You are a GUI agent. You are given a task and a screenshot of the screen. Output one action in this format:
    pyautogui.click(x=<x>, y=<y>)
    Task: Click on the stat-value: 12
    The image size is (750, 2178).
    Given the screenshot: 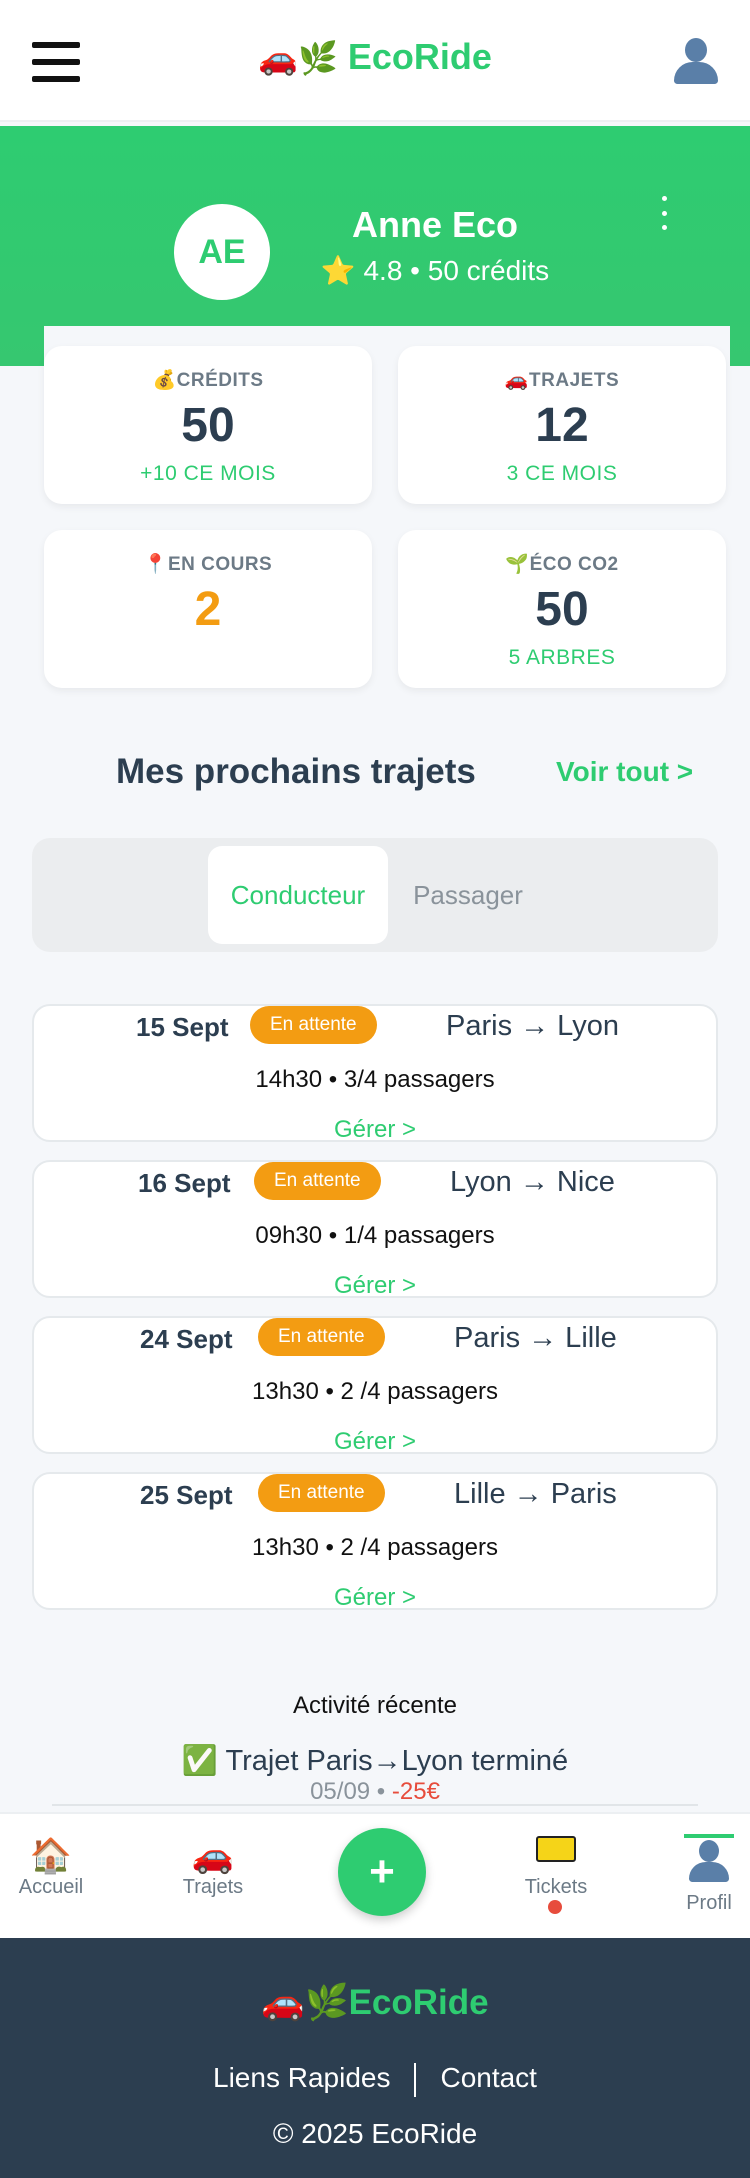 What is the action you would take?
    pyautogui.click(x=562, y=425)
    